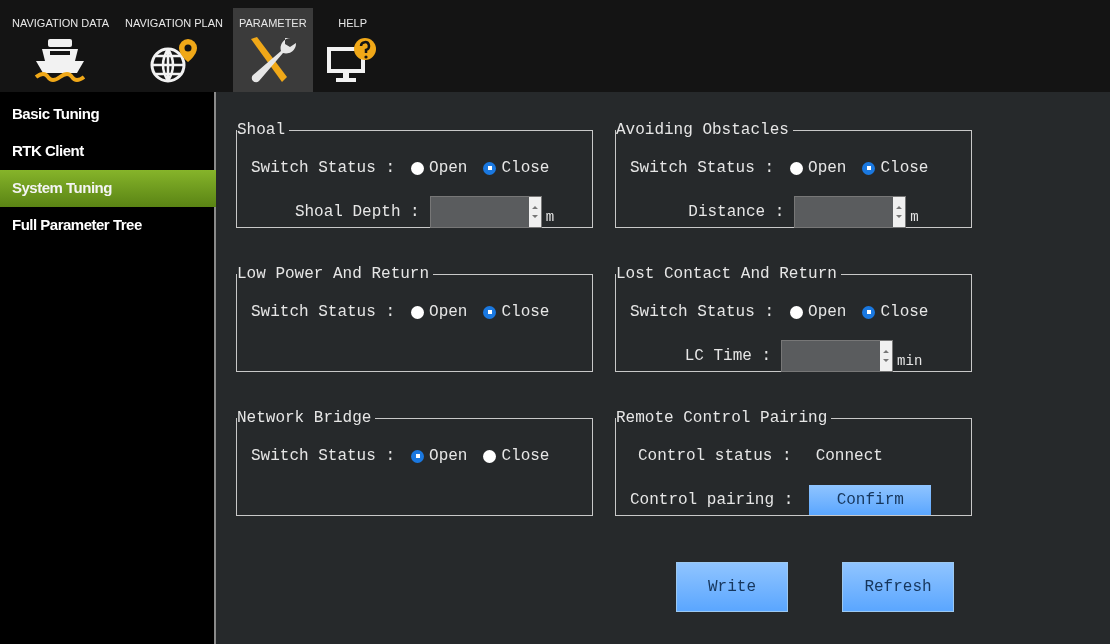  I want to click on action-button: Write, so click(732, 587).